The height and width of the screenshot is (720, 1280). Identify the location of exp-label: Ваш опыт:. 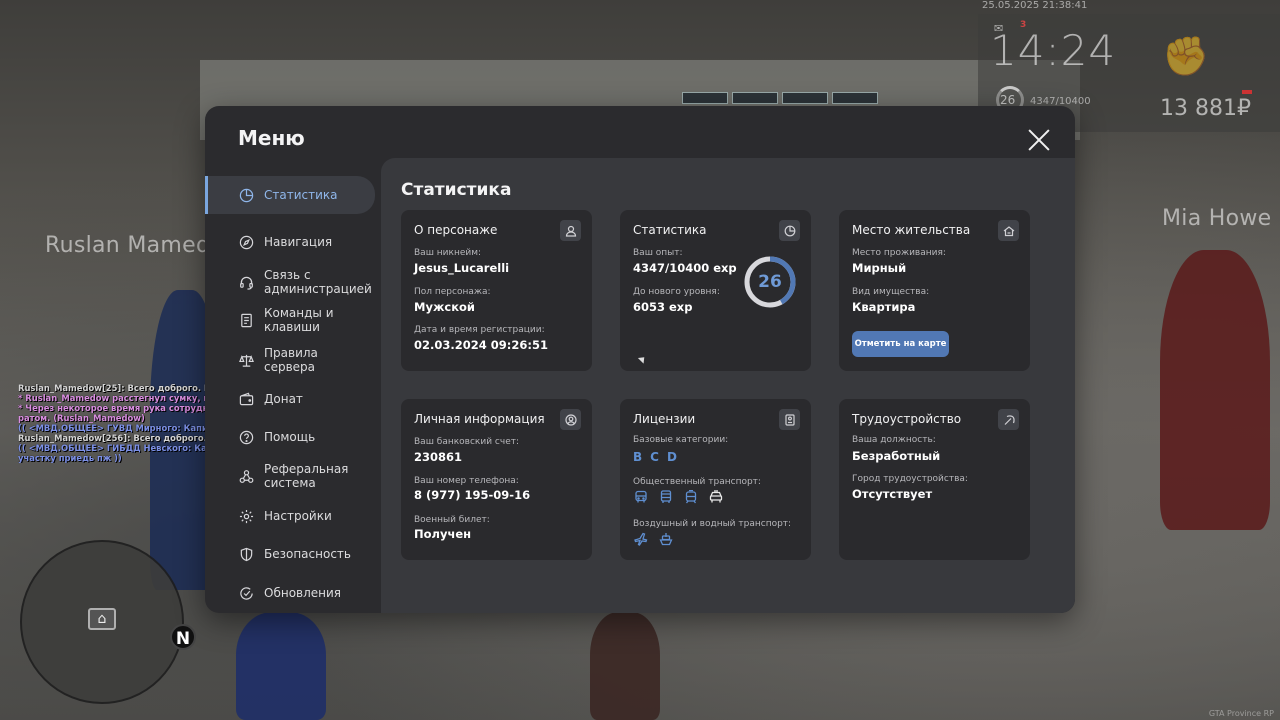
(658, 253).